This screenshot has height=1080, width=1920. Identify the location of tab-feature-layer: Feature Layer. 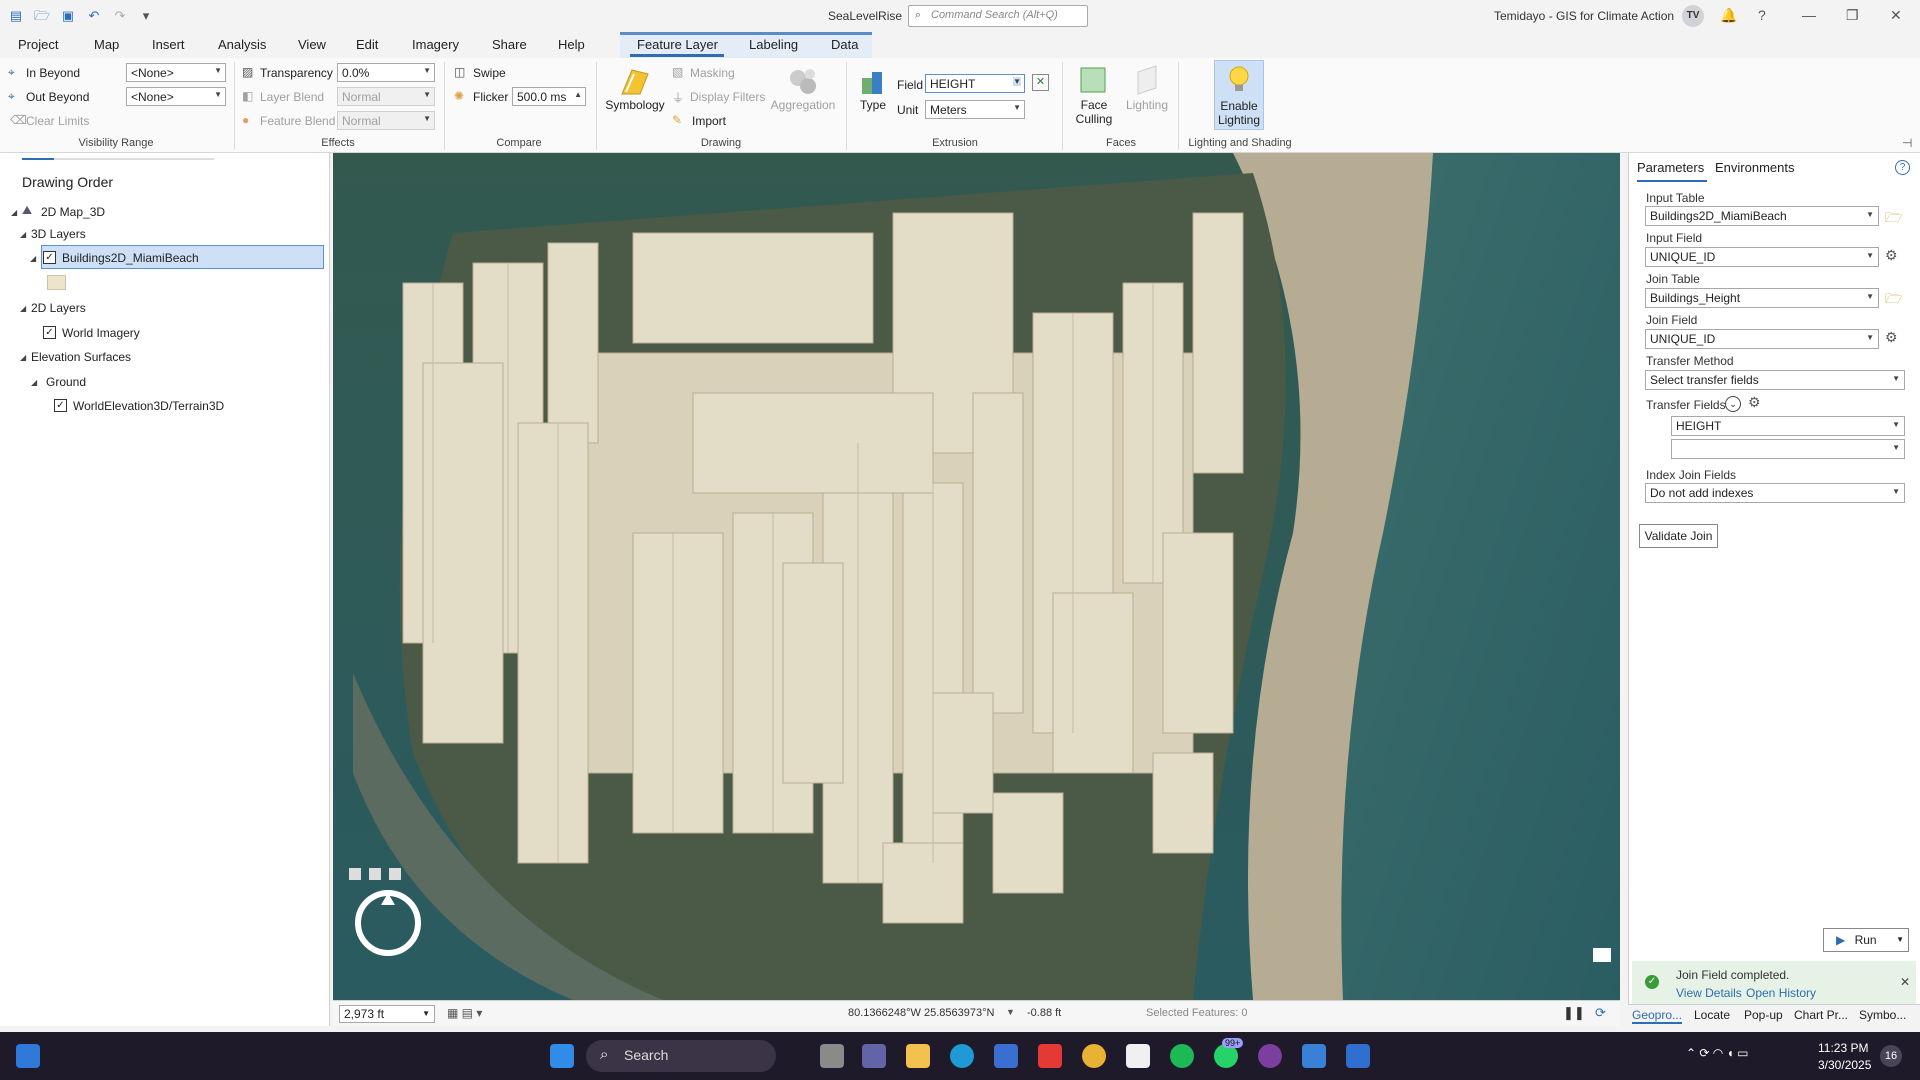
(677, 44).